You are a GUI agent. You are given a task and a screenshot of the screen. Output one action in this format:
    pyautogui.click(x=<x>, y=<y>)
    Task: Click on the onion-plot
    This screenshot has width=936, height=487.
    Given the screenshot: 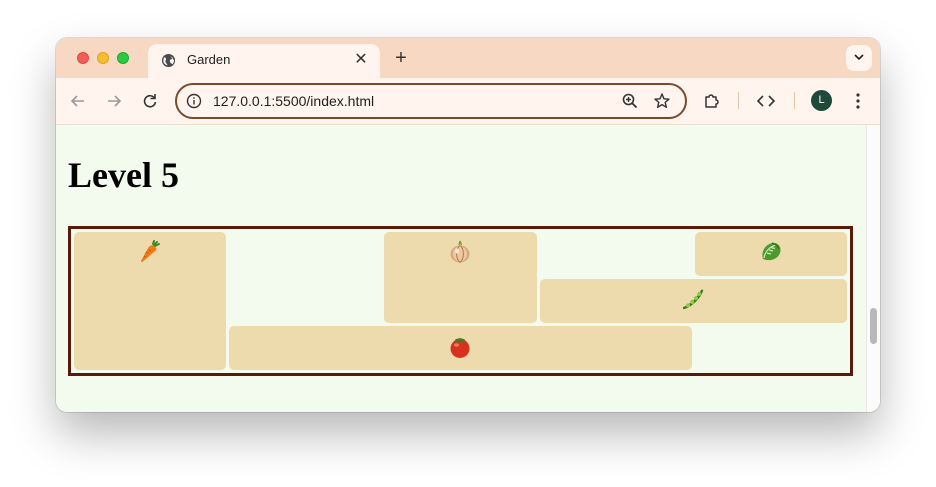 What is the action you would take?
    pyautogui.click(x=460, y=277)
    